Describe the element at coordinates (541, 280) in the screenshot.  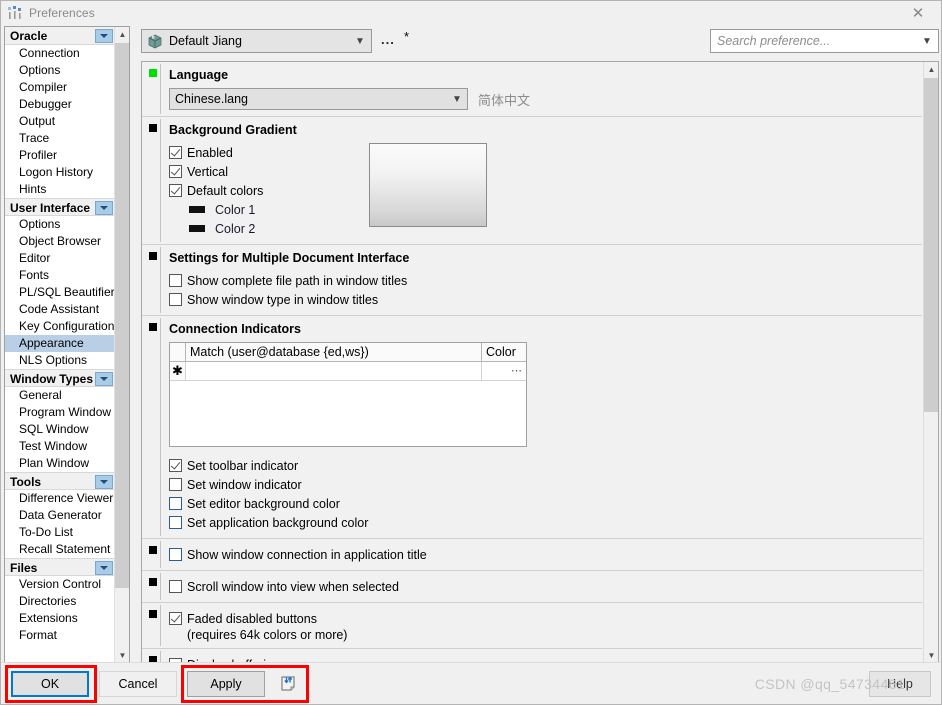
I see `checkbox-row-show-complete-path: Show complete file path in window titles` at that location.